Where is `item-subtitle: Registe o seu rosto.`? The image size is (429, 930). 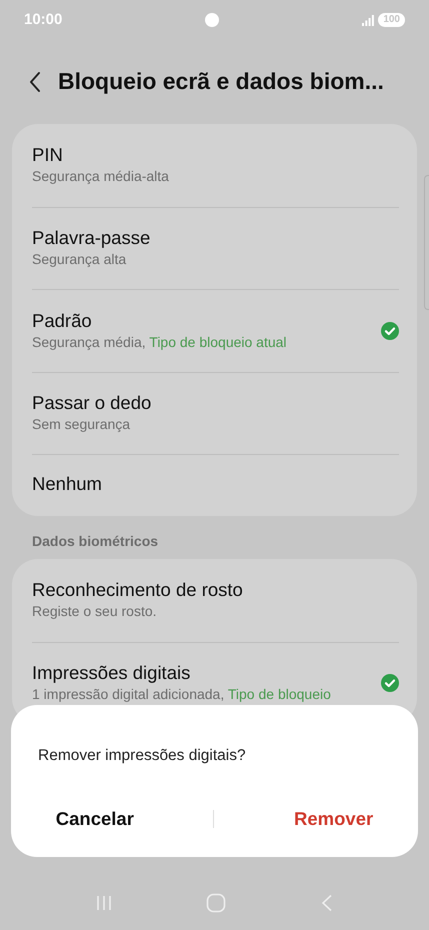 item-subtitle: Registe o seu rosto. is located at coordinates (95, 612).